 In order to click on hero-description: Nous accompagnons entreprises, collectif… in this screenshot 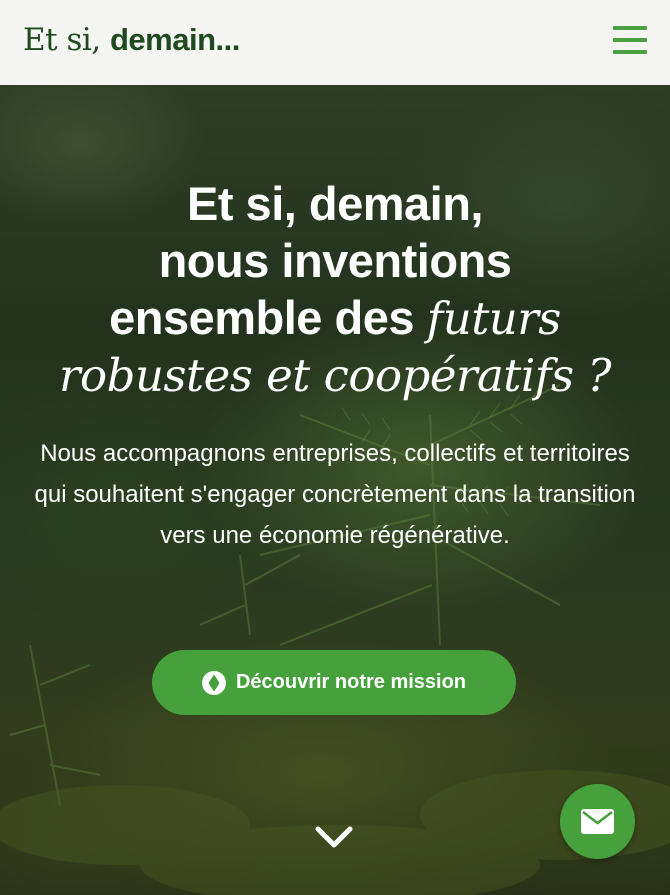, I will do `click(335, 494)`.